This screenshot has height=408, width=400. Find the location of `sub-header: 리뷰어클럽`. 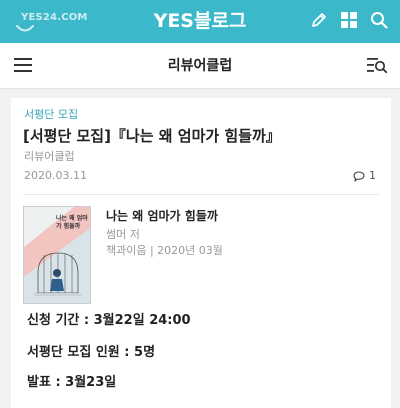

sub-header: 리뷰어클럽 is located at coordinates (200, 66).